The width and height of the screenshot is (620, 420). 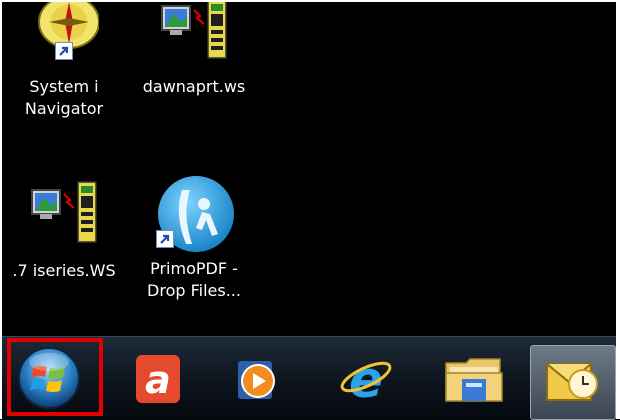 I want to click on outlook-button, so click(x=573, y=382).